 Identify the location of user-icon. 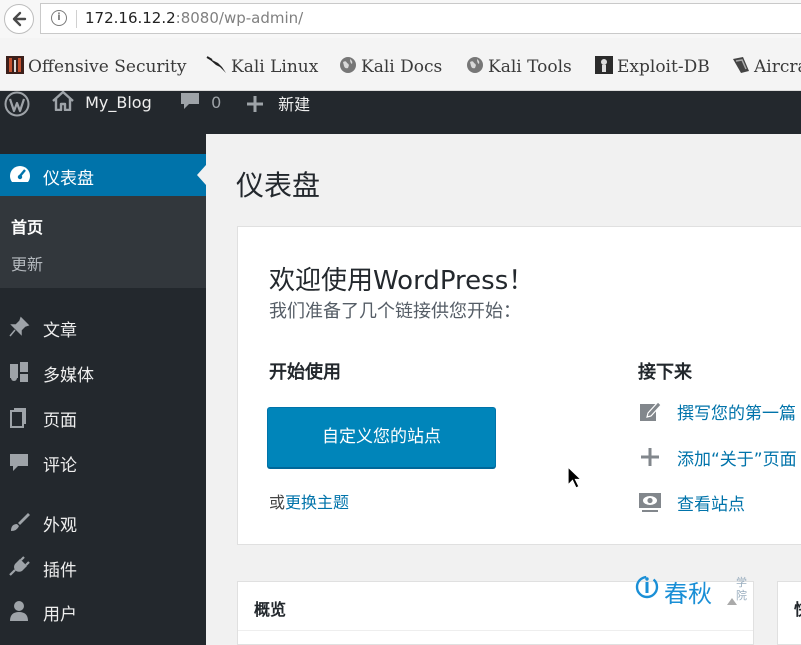
(19, 611).